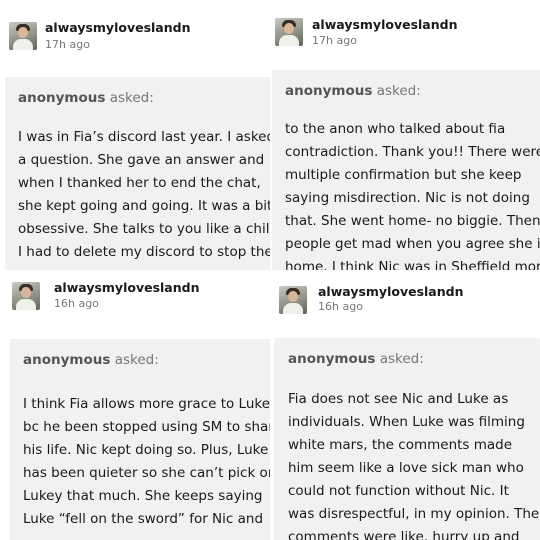  What do you see at coordinates (412, 244) in the screenshot?
I see `ask-text-line: people get mad when you agree she is` at bounding box center [412, 244].